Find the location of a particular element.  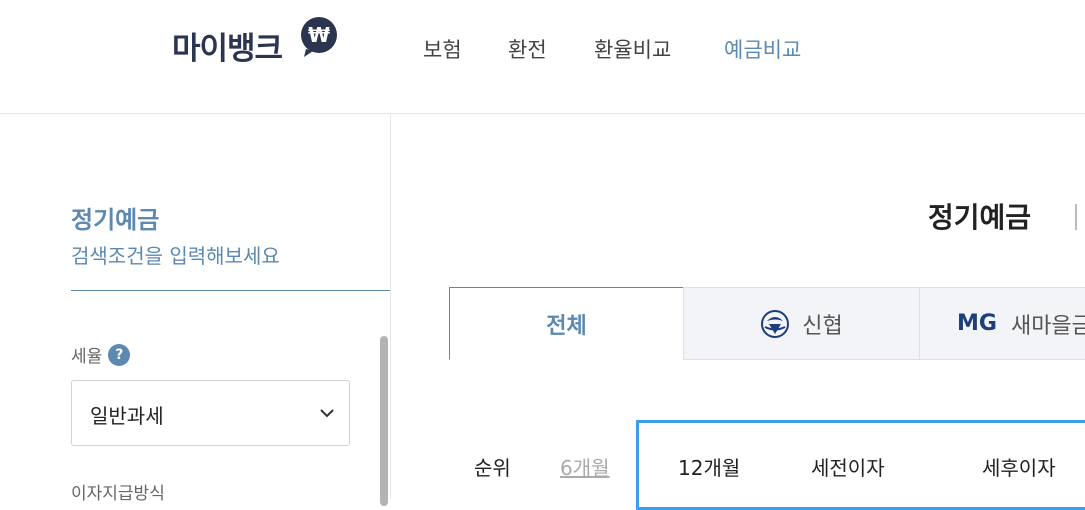

won-symbol: ₩ is located at coordinates (319, 35).